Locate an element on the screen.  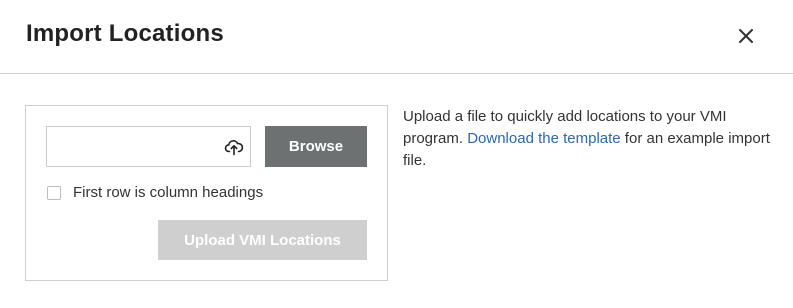
browse-button: Browse is located at coordinates (316, 146).